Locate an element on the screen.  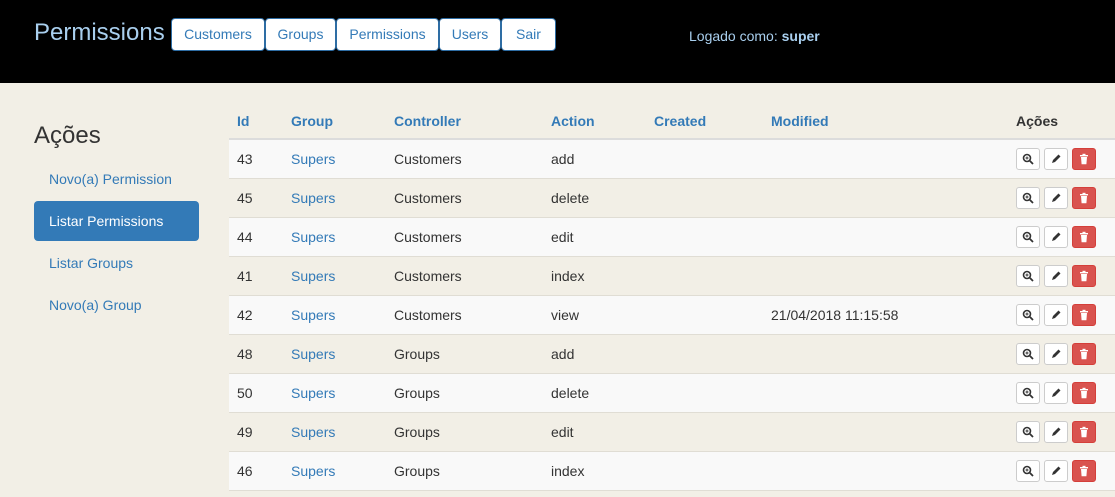
column-header-created: Created is located at coordinates (680, 121).